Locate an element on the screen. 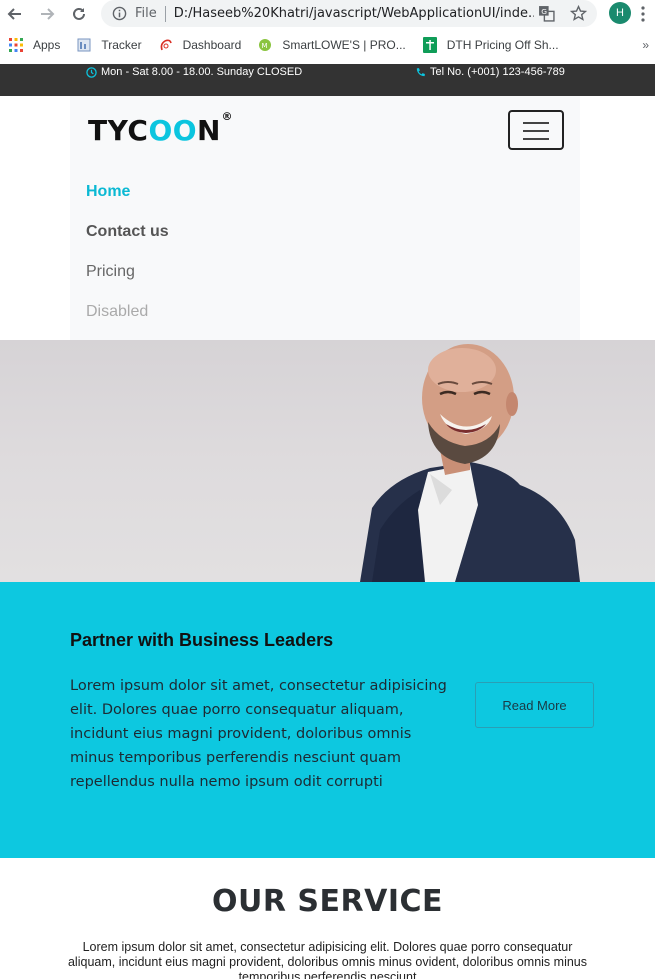  nav-links: Home Contact us Pricing Disabled is located at coordinates (127, 262).